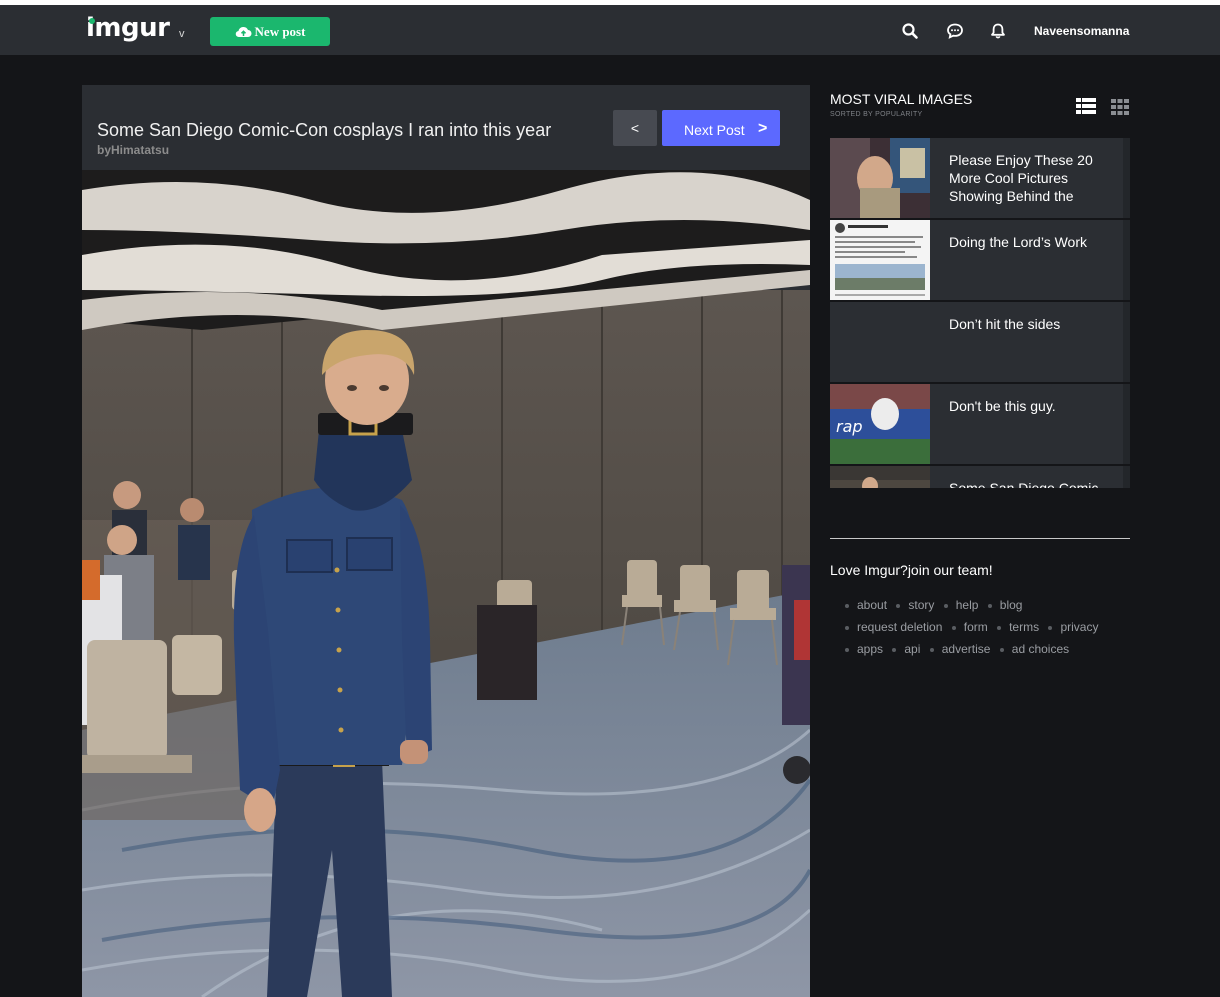 The height and width of the screenshot is (997, 1220). Describe the element at coordinates (1024, 627) in the screenshot. I see `footer-link-terms: terms` at that location.